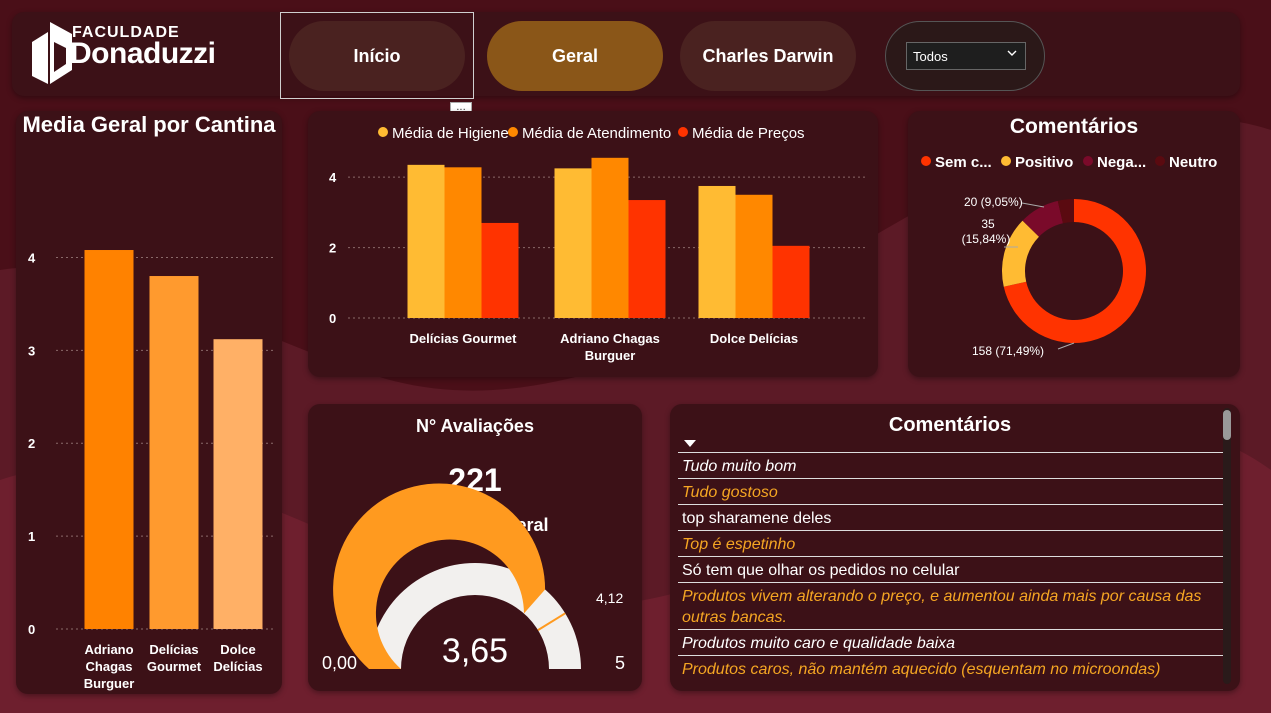 The width and height of the screenshot is (1271, 713). What do you see at coordinates (108, 649) in the screenshot?
I see `x-tick-label: Adriano` at bounding box center [108, 649].